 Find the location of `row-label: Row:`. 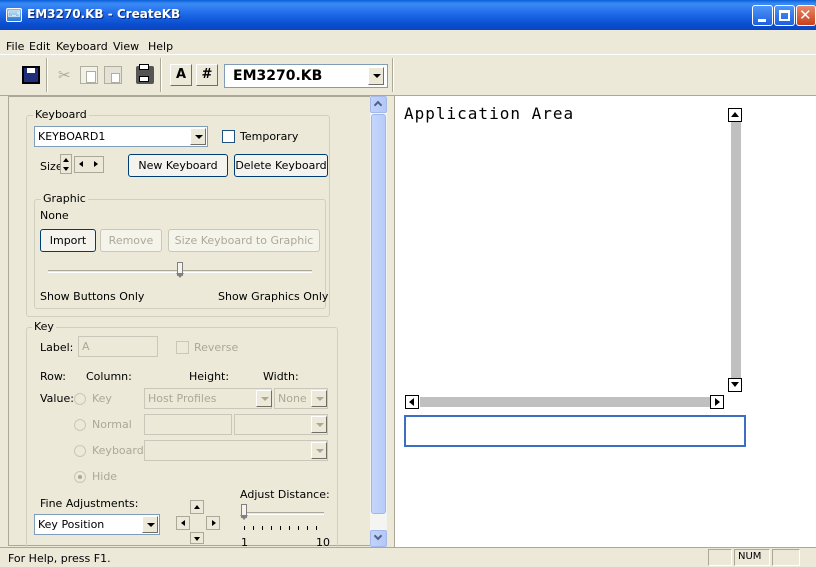

row-label: Row: is located at coordinates (53, 376).